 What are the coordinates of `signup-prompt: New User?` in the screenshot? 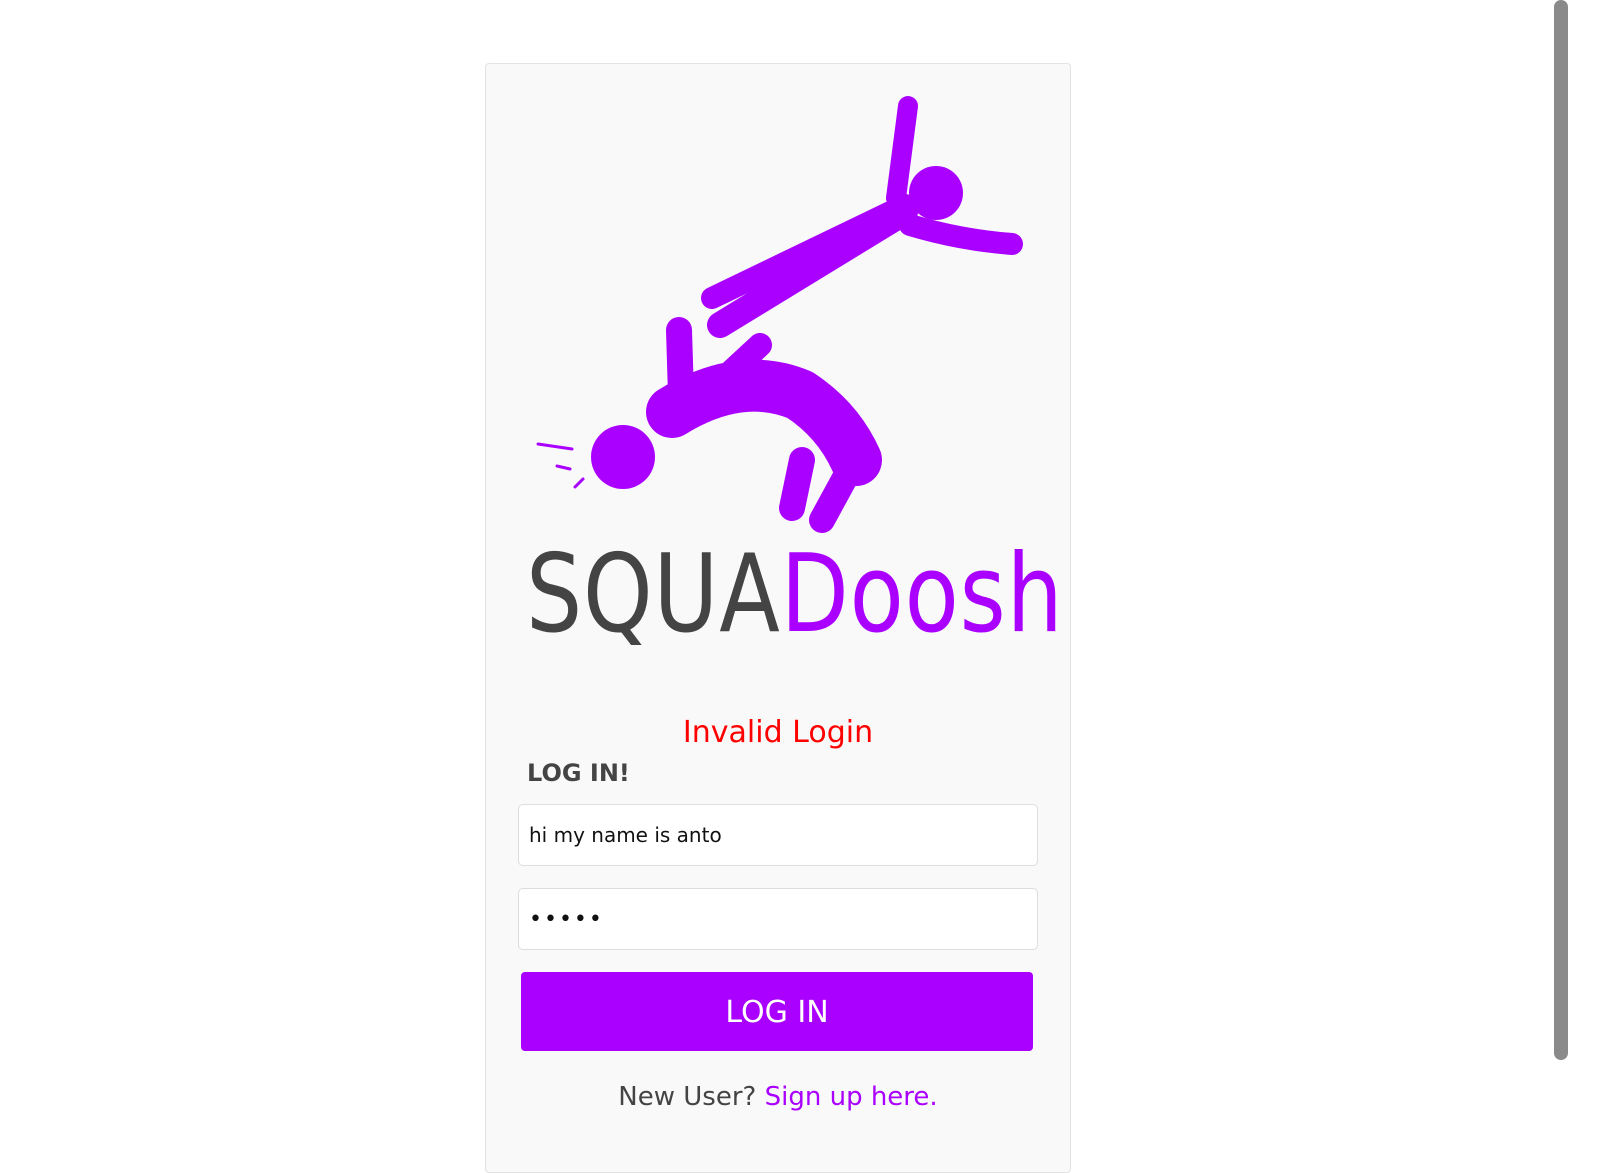 It's located at (687, 1097).